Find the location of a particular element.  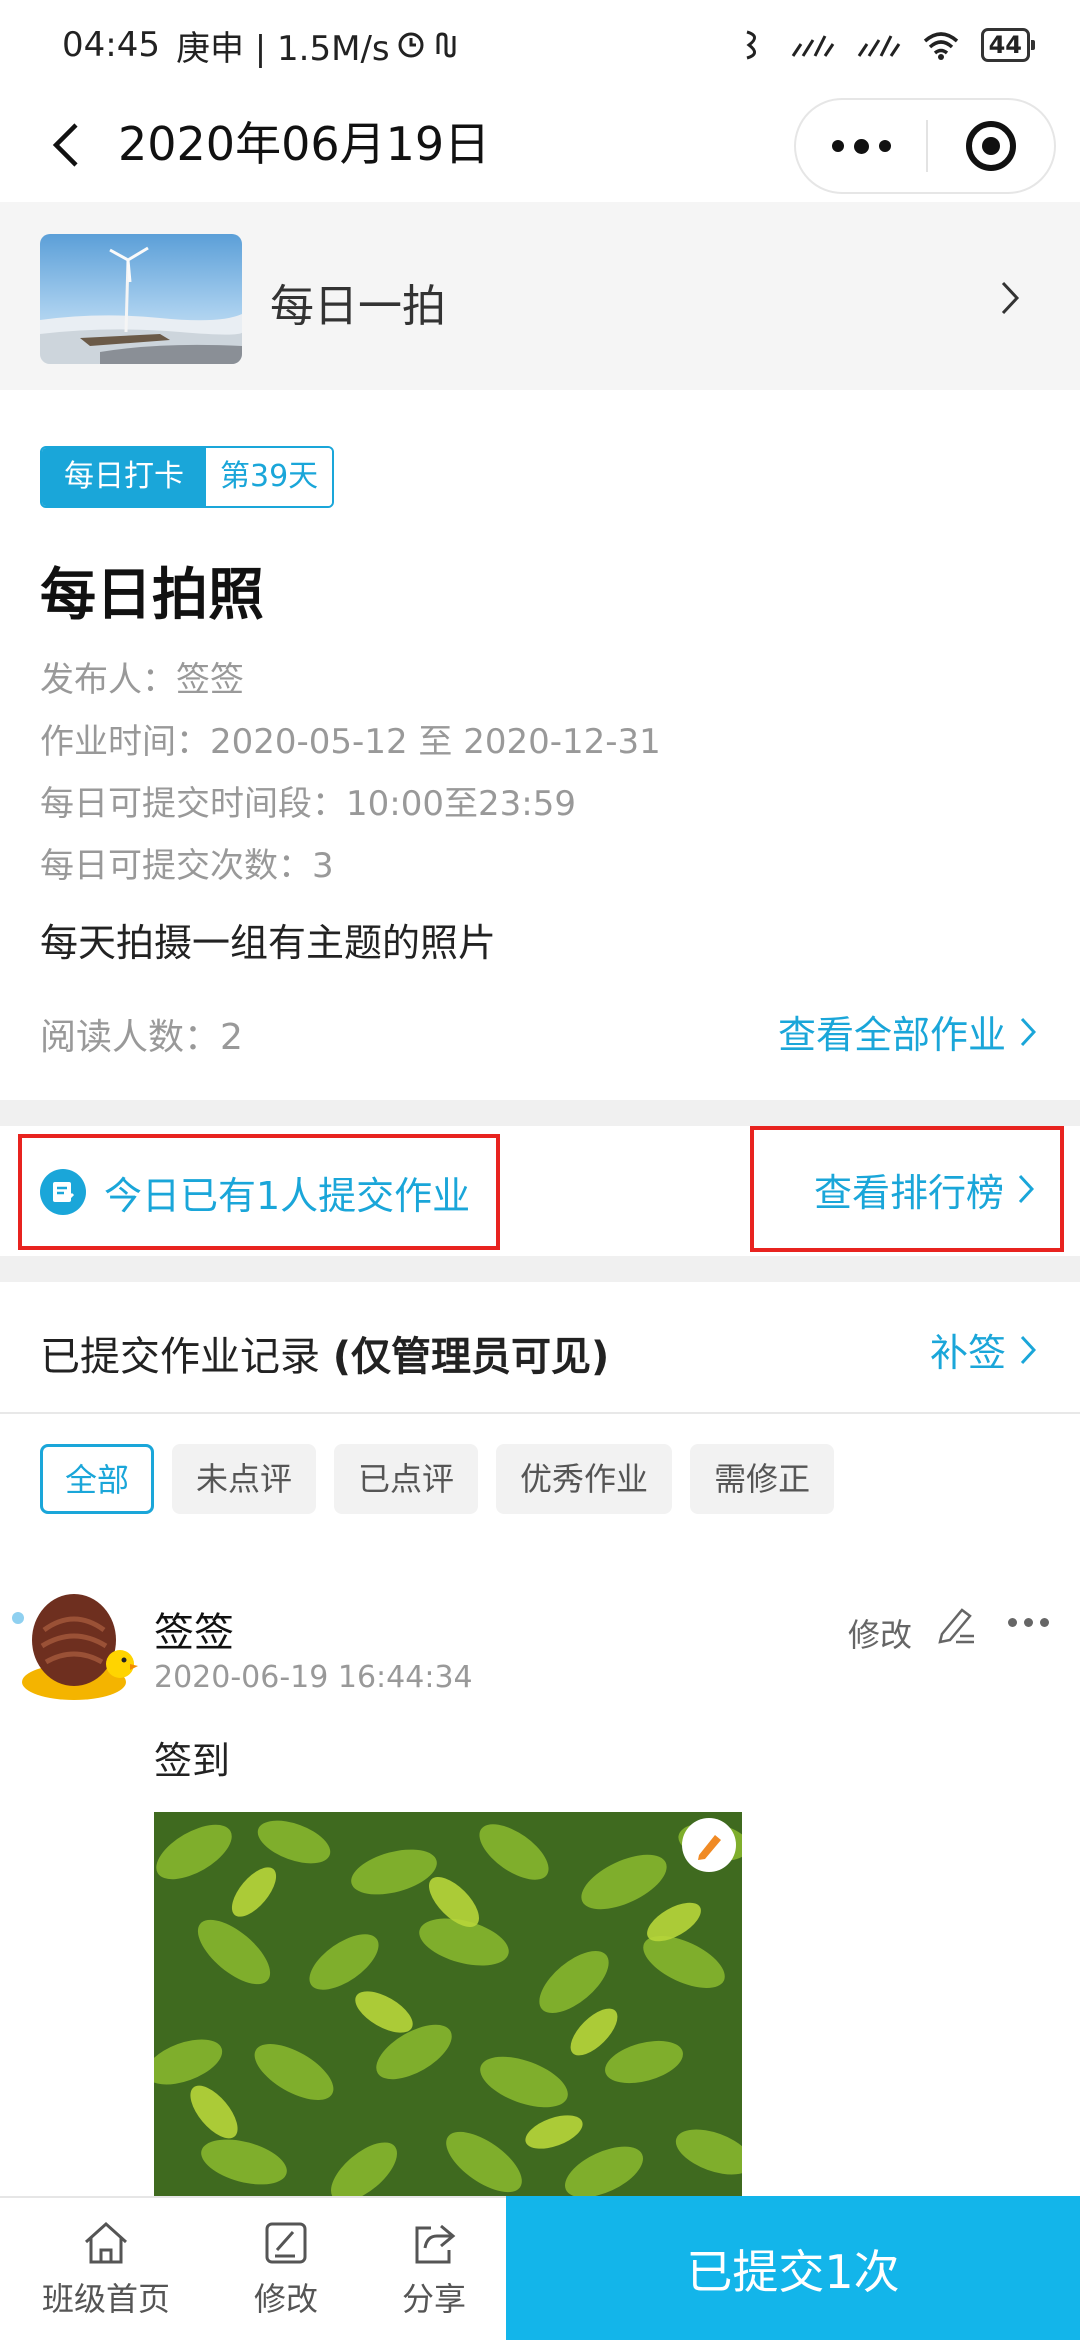

status-right: 44 is located at coordinates (888, 45).